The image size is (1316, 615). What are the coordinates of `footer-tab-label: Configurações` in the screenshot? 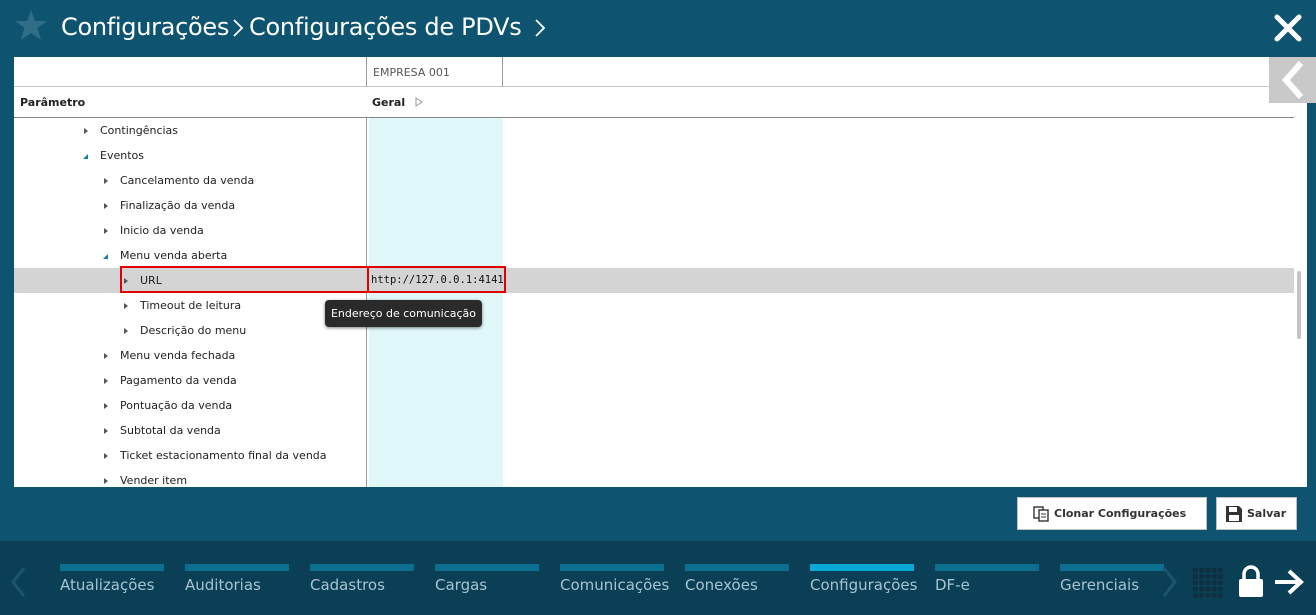 It's located at (864, 585).